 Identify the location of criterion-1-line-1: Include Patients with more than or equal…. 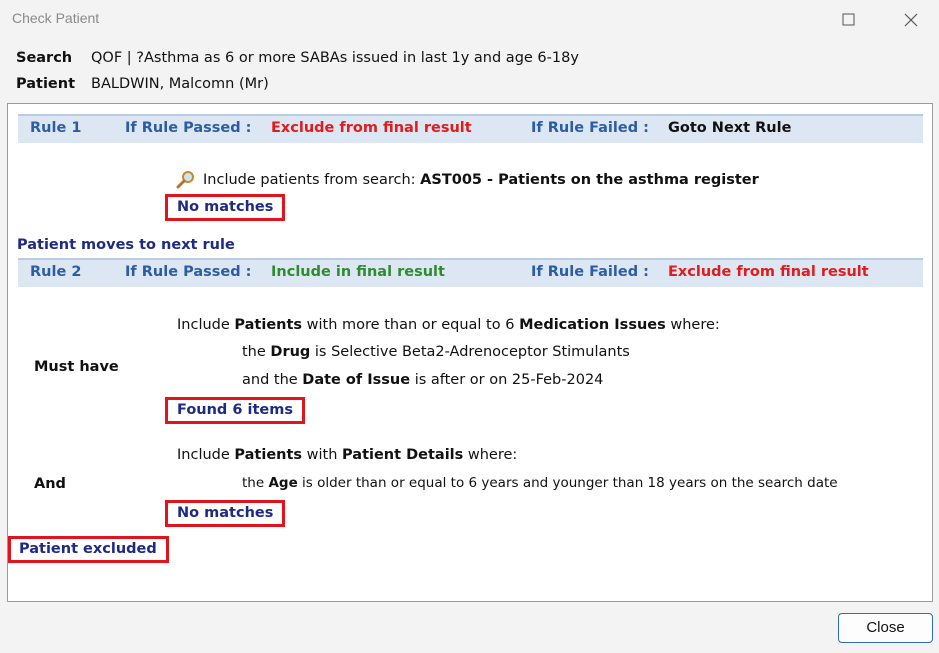
(448, 325).